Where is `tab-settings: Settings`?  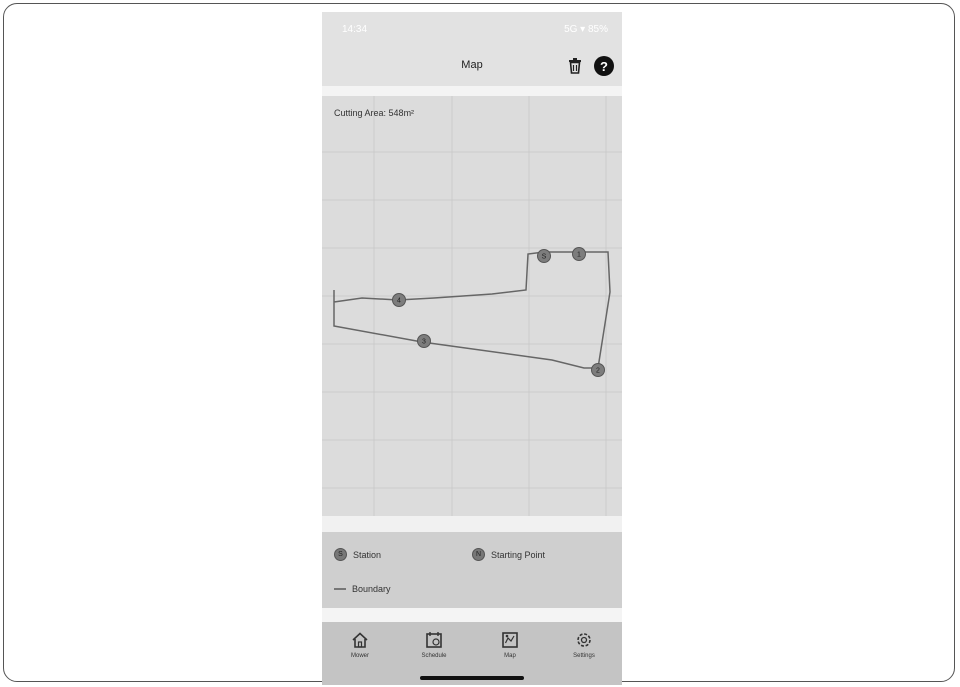
tab-settings: Settings is located at coordinates (584, 644).